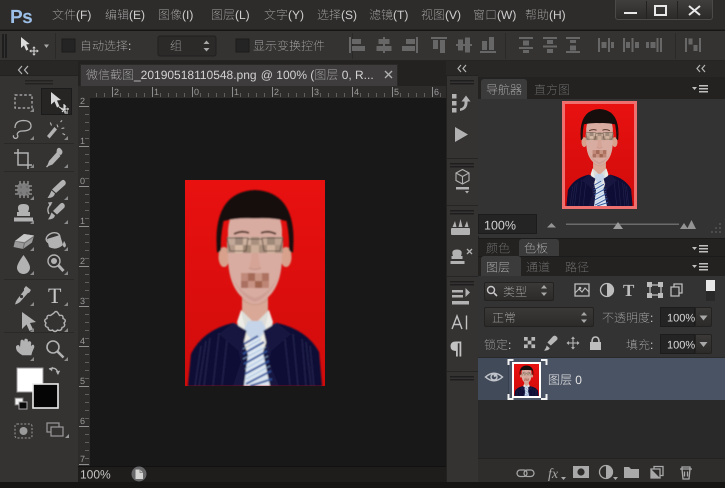 The width and height of the screenshot is (725, 488). What do you see at coordinates (557, 15) in the screenshot?
I see `svg-text: (H)` at bounding box center [557, 15].